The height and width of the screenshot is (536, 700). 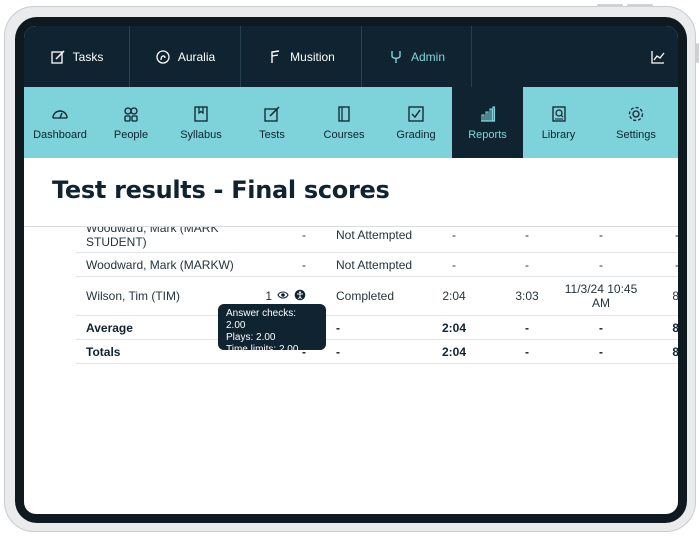 What do you see at coordinates (171, 239) in the screenshot?
I see `student-name: Woodward, Mark (MARK STUDENT)` at bounding box center [171, 239].